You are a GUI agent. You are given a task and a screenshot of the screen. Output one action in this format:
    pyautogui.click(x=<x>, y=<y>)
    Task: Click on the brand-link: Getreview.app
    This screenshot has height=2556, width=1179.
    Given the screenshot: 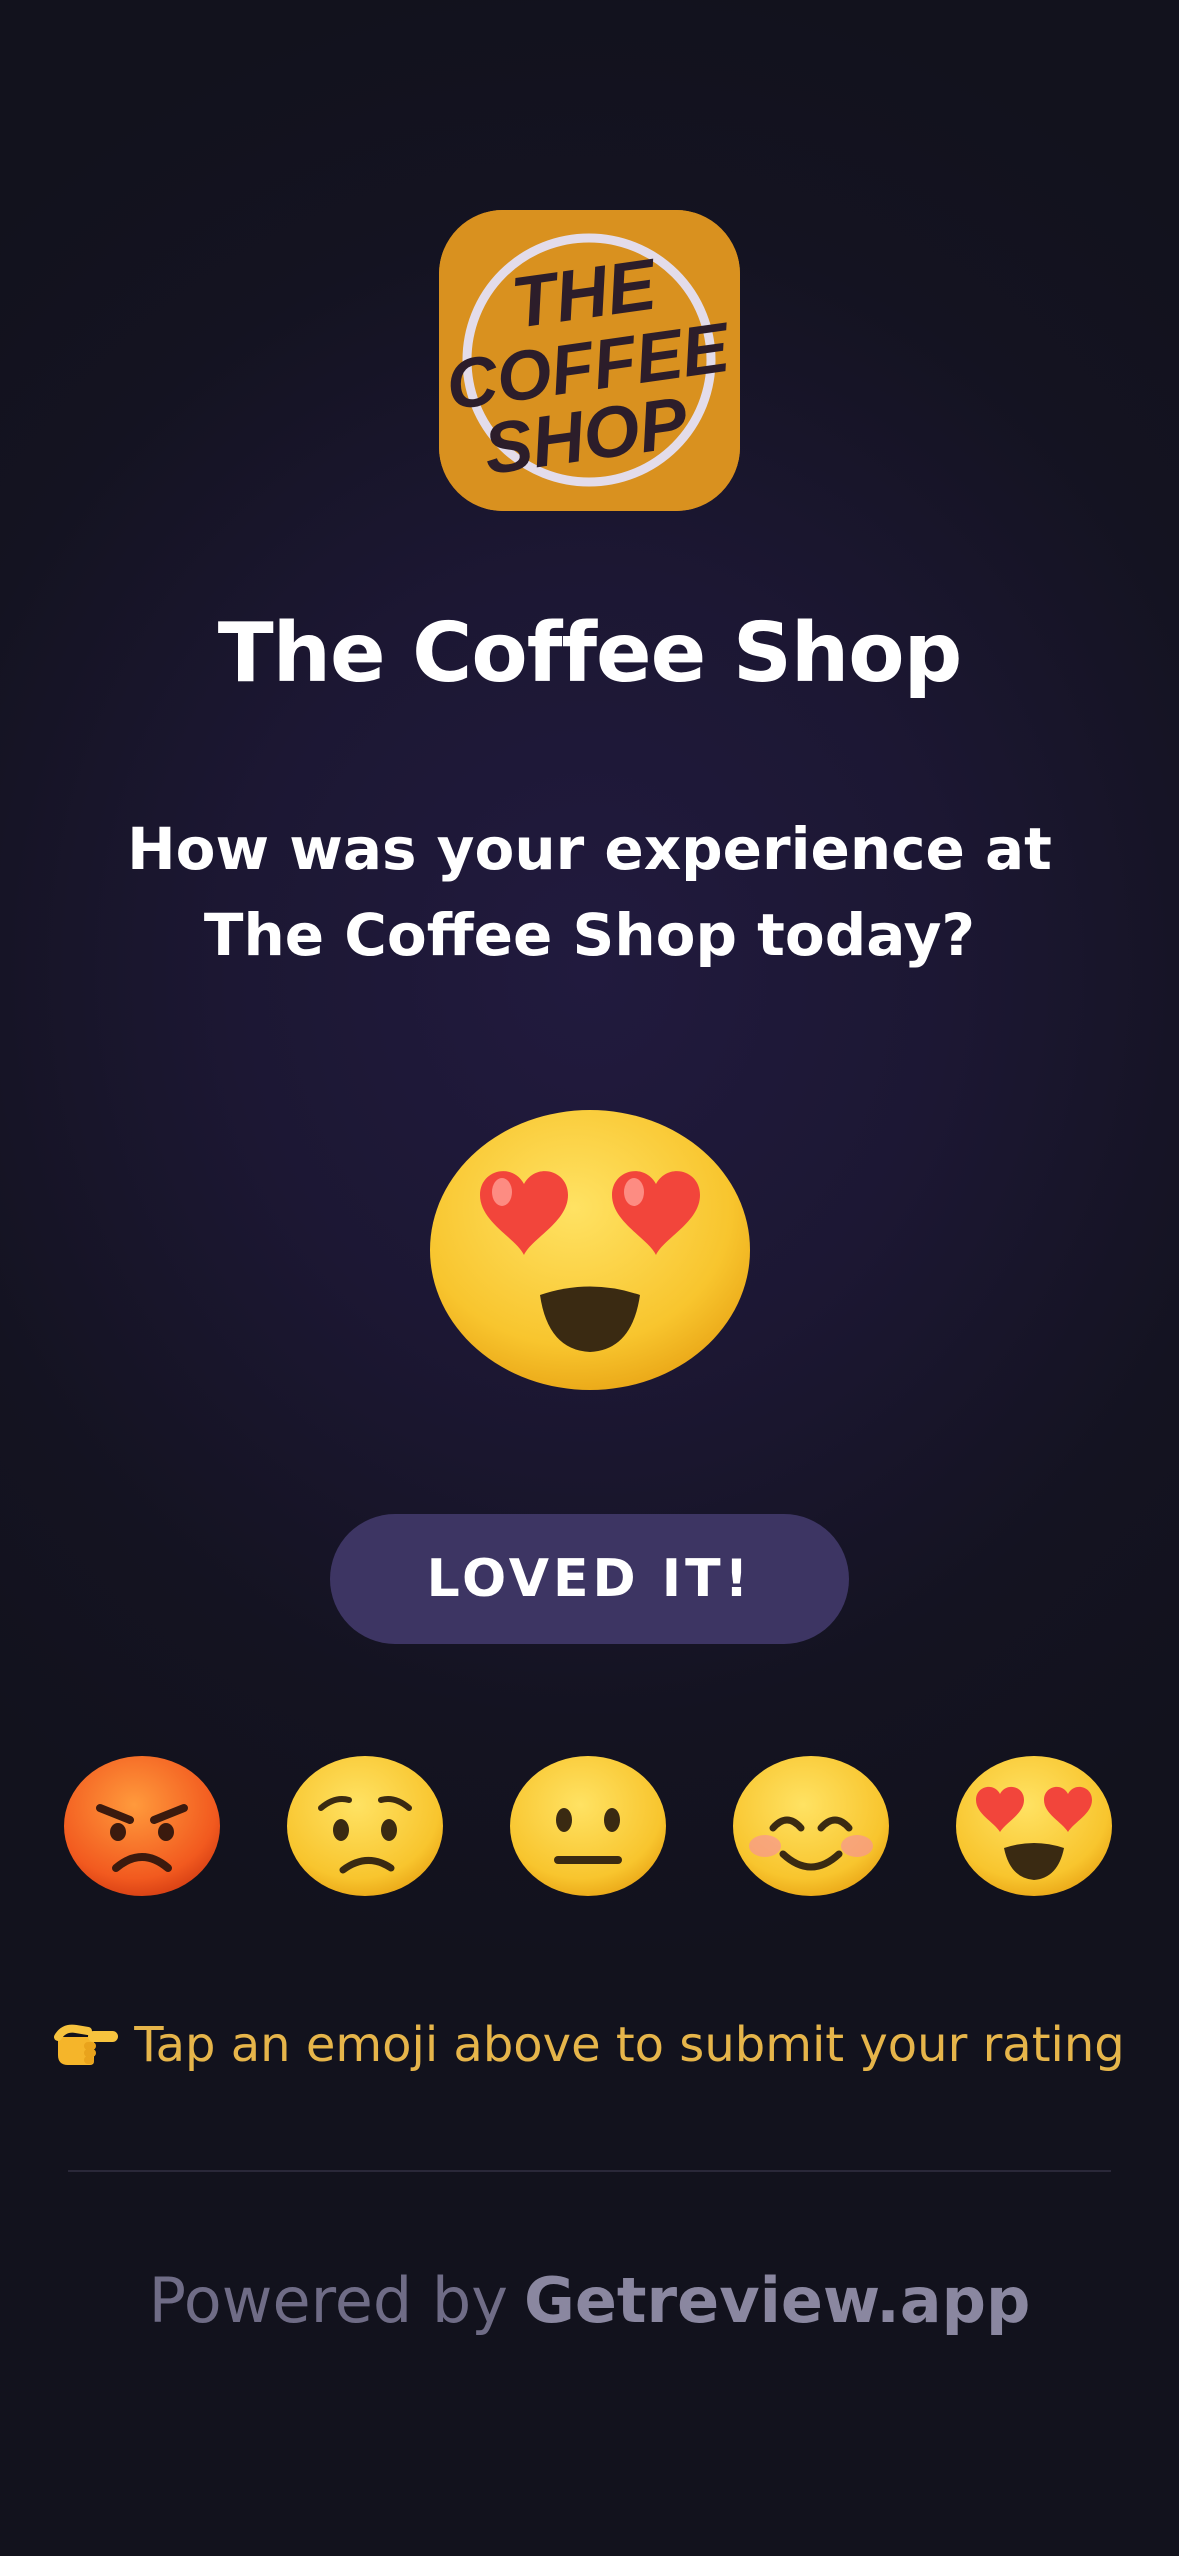 What is the action you would take?
    pyautogui.click(x=777, y=2300)
    